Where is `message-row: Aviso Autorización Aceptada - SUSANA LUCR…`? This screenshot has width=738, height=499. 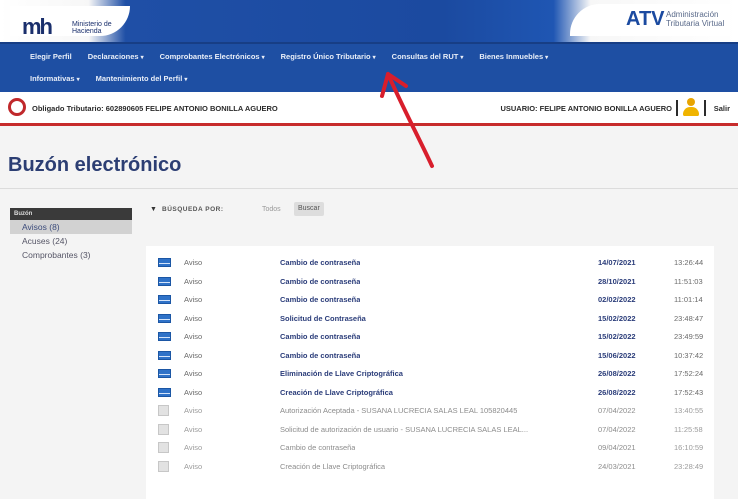 message-row: Aviso Autorización Aceptada - SUSANA LUCR… is located at coordinates (430, 410).